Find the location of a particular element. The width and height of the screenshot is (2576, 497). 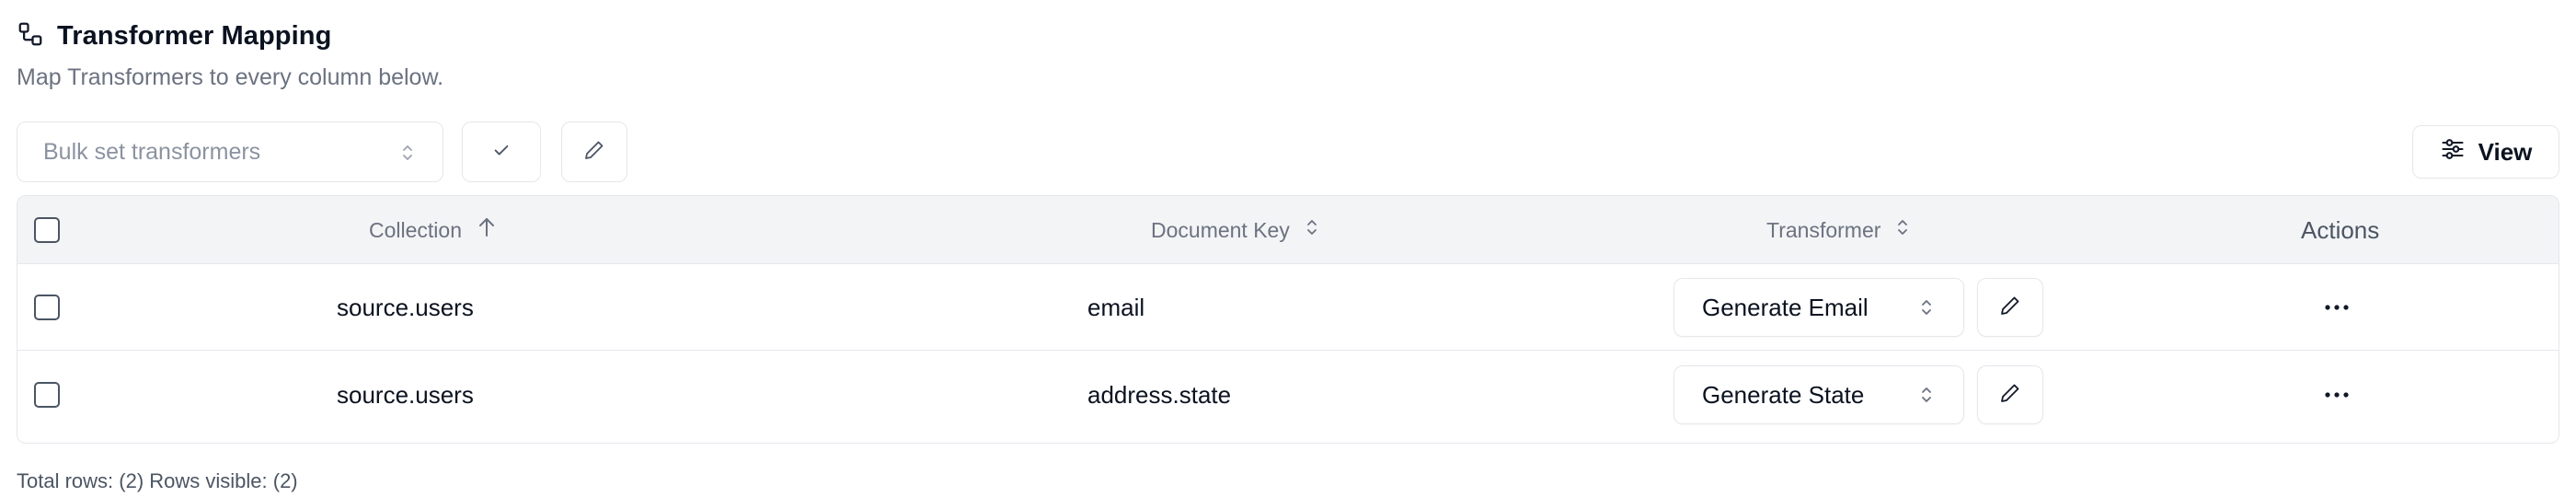

column-label: Document Key is located at coordinates (1220, 229).